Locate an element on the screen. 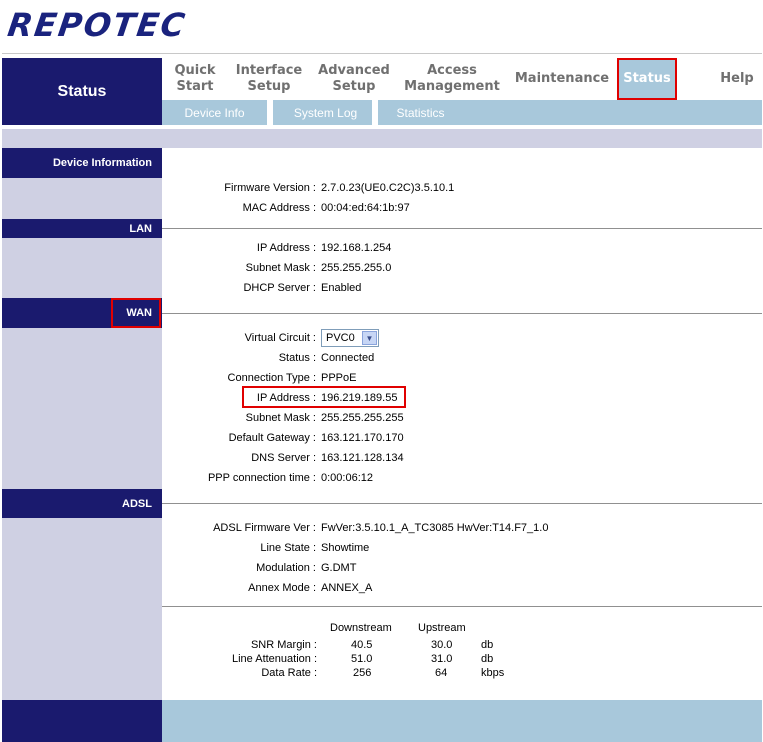 This screenshot has width=763, height=742. rate-unit: kbps is located at coordinates (493, 673).